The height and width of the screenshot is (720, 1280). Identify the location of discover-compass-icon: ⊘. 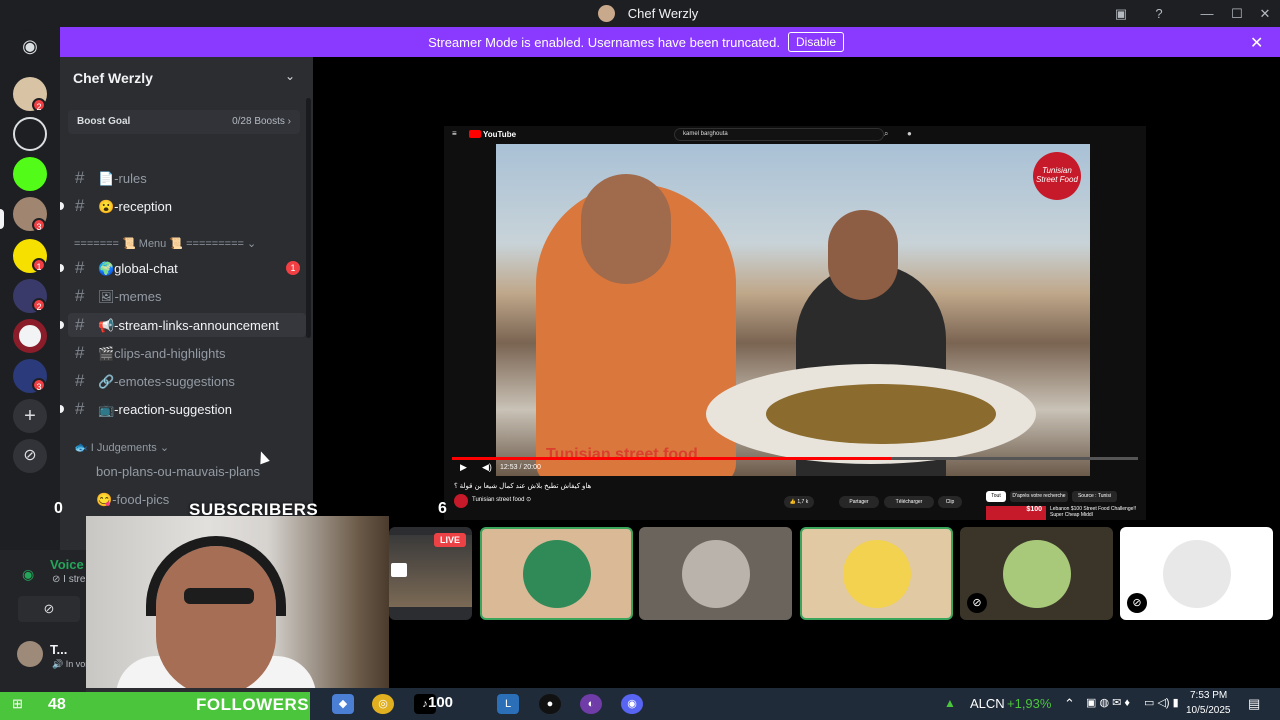
(30, 456).